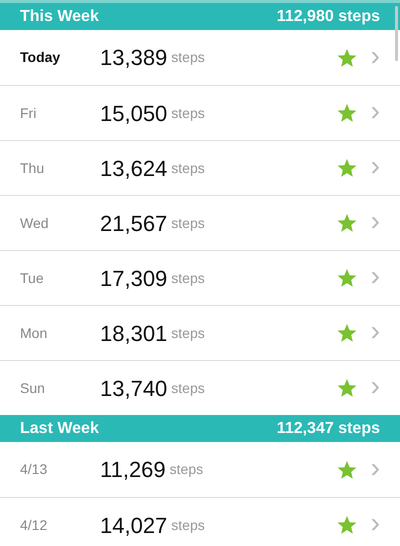 The image size is (400, 546). What do you see at coordinates (32, 278) in the screenshot?
I see `day-label: Tue` at bounding box center [32, 278].